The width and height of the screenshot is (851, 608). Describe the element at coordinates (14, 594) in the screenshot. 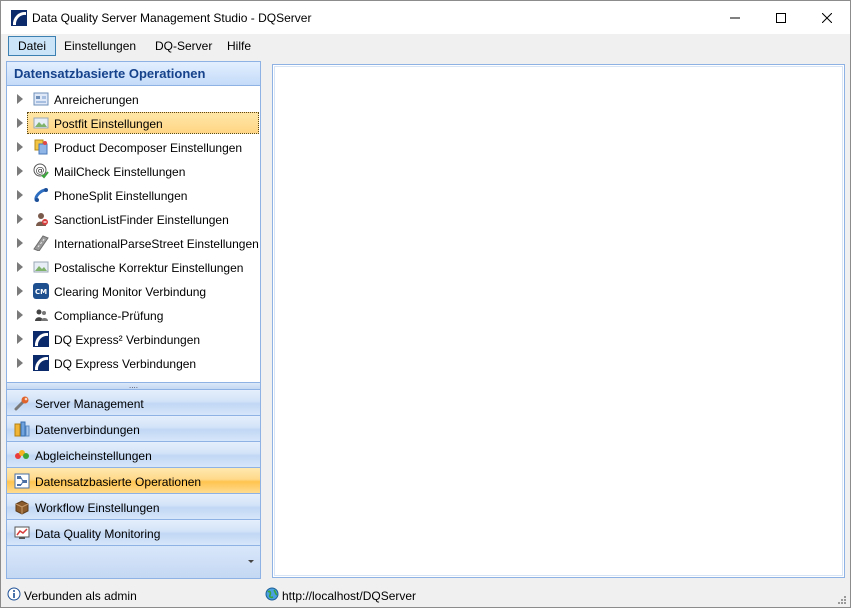

I see `info-icon` at that location.